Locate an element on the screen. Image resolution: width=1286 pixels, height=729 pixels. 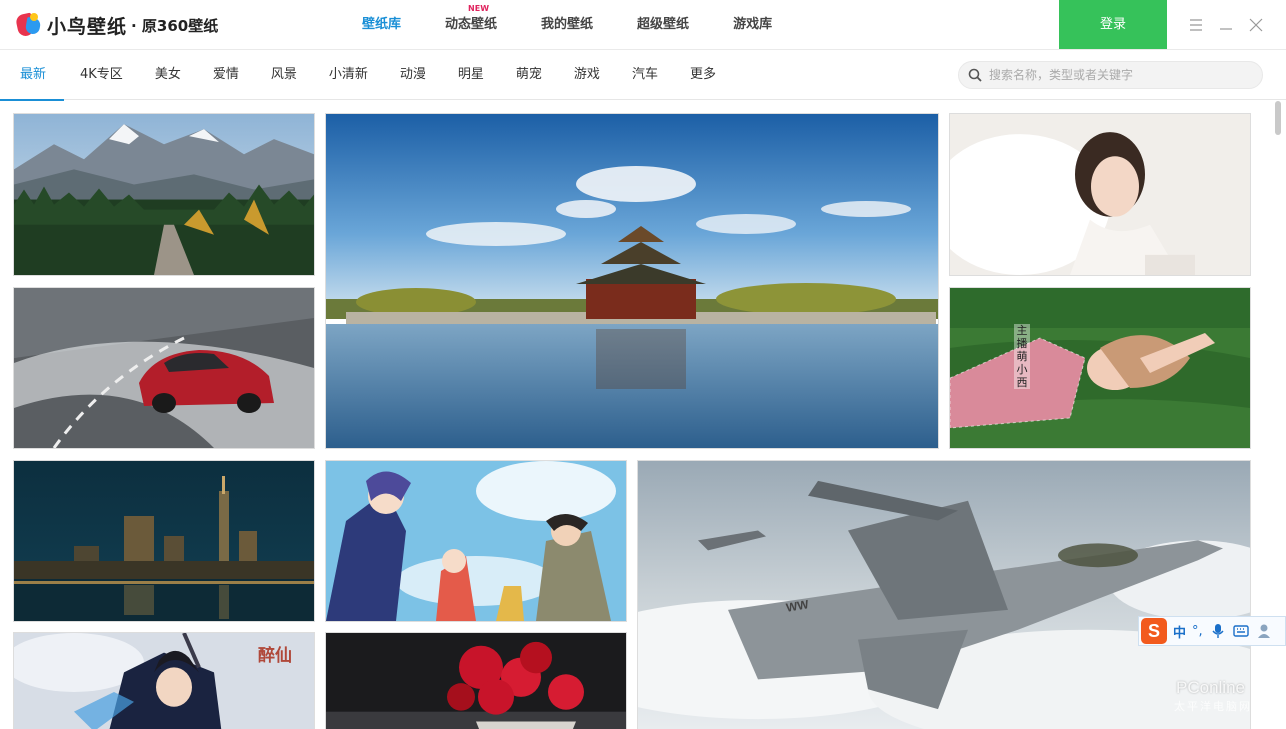
search-box is located at coordinates (1110, 75).